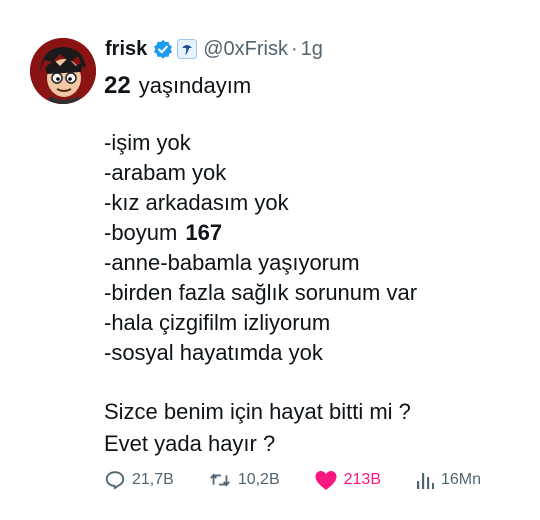  I want to click on reply-button: 21,7B, so click(139, 480).